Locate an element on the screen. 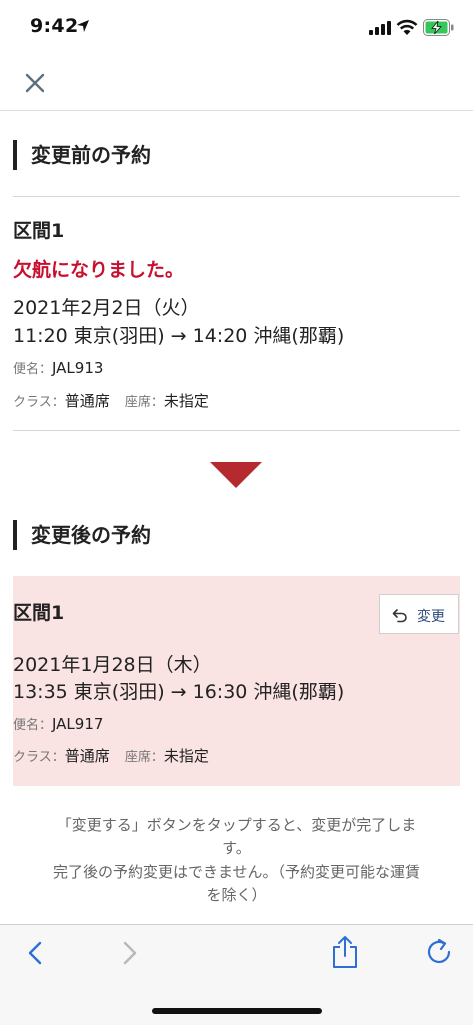 The width and height of the screenshot is (473, 1025). after-flight-row: 便名：JAL917 is located at coordinates (58, 723).